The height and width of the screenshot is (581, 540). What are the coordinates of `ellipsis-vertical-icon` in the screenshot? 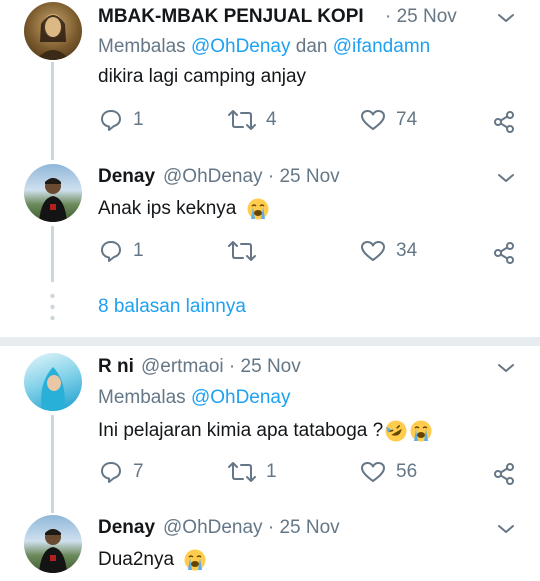 It's located at (52, 307).